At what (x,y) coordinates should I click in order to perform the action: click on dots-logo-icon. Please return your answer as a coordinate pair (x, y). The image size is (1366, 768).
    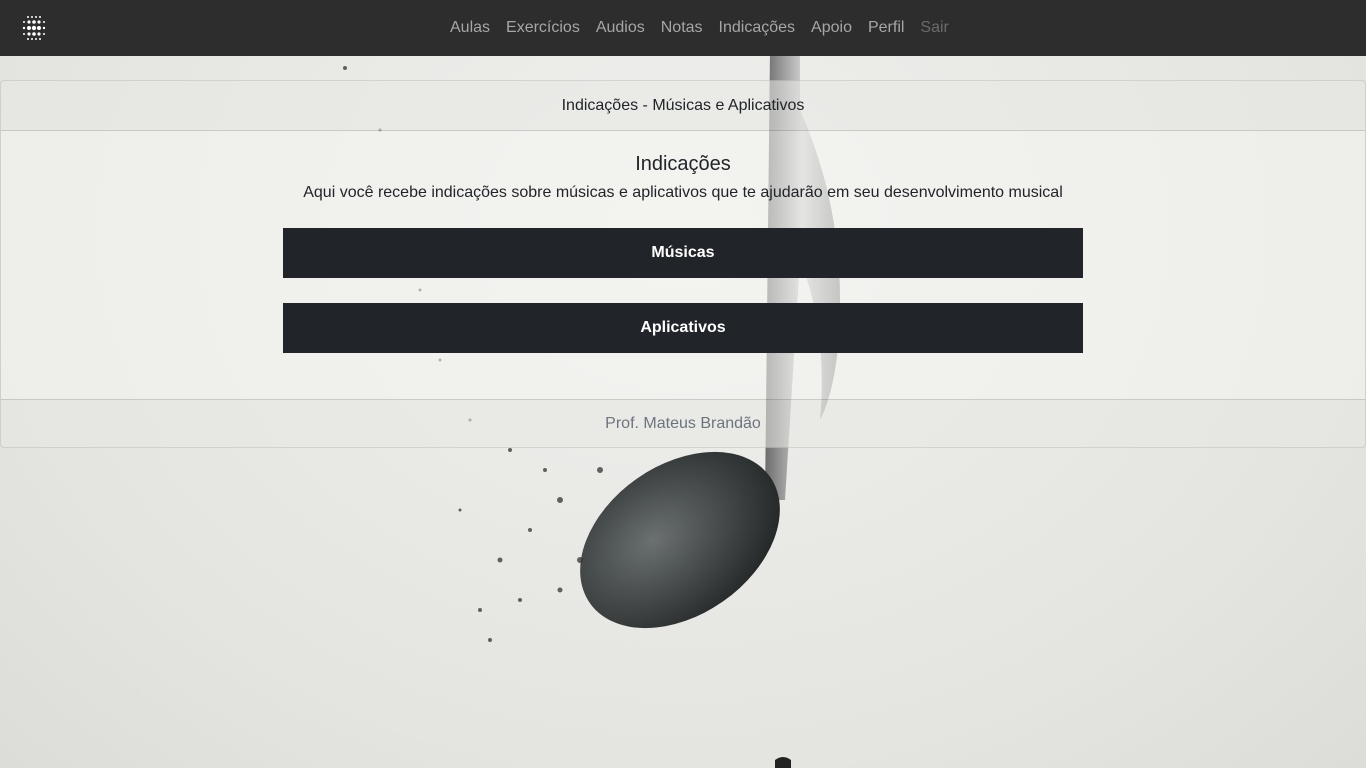
    Looking at the image, I should click on (34, 28).